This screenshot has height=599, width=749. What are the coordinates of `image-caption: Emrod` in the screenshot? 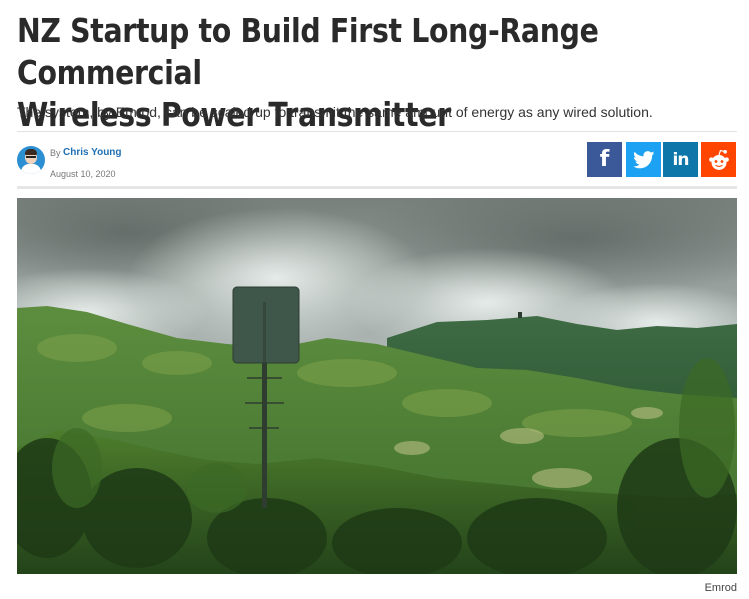 It's located at (720, 588).